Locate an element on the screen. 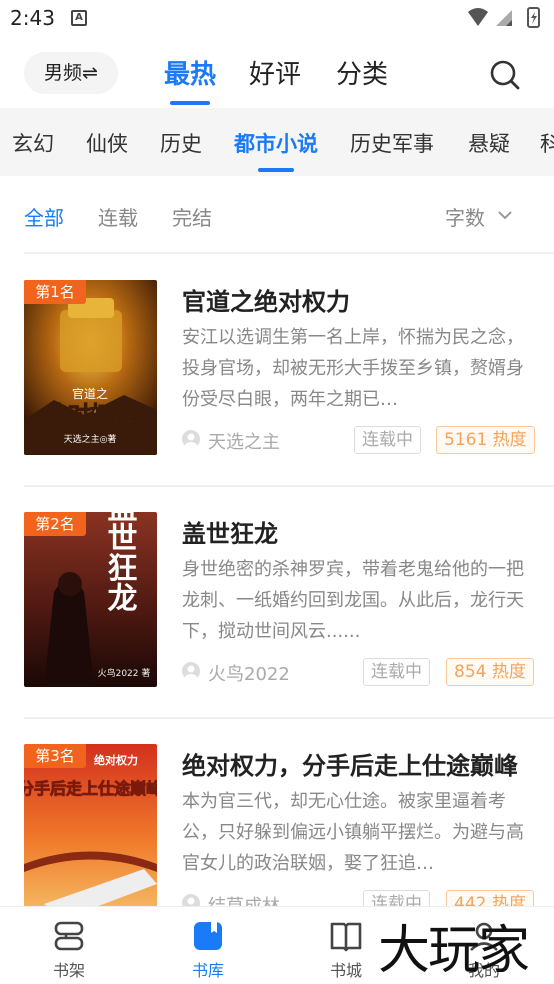 The width and height of the screenshot is (554, 984). filter-serializing: 连载 is located at coordinates (118, 216).